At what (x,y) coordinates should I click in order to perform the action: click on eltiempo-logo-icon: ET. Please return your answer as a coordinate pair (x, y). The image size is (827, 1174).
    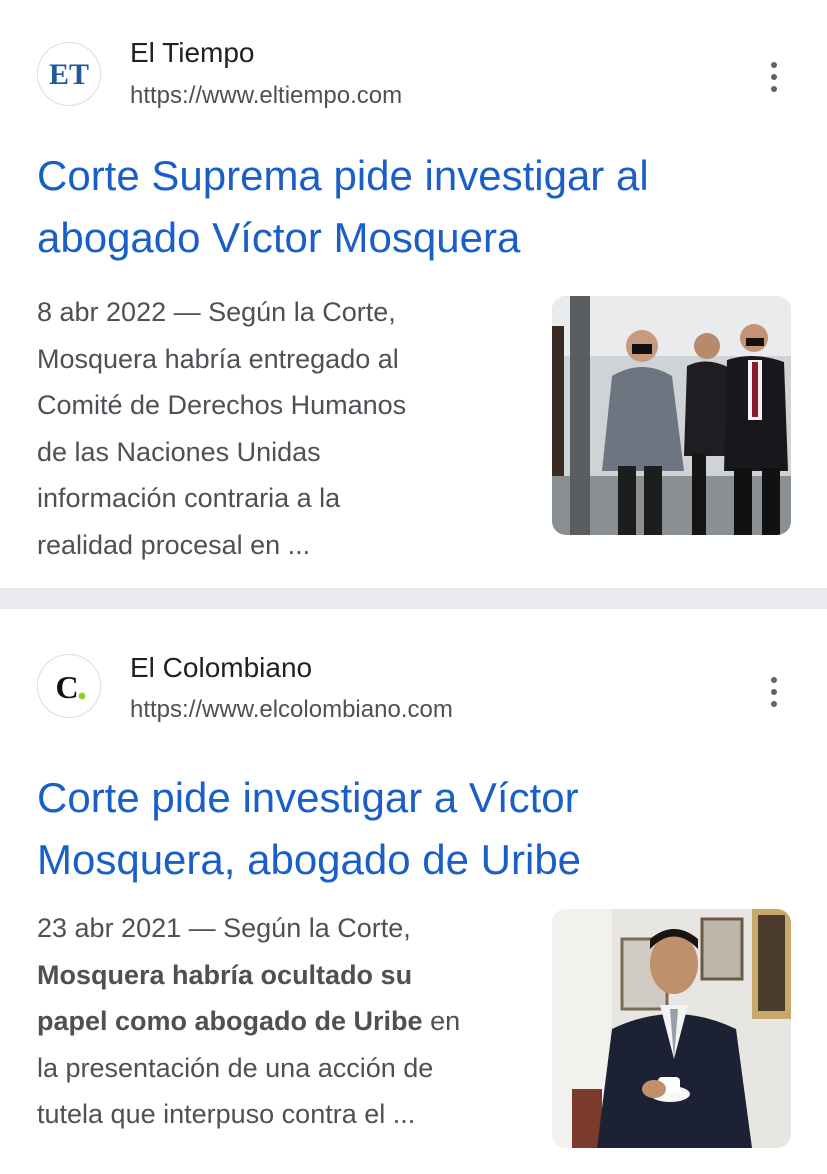
    Looking at the image, I should click on (69, 74).